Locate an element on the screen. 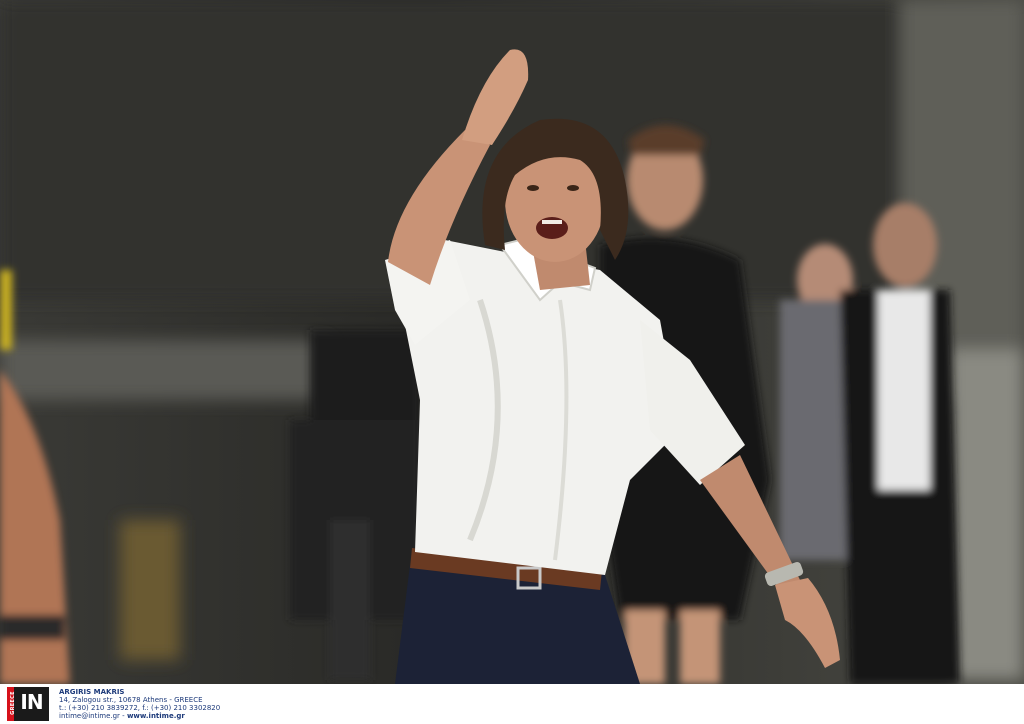 The height and width of the screenshot is (724, 1024). agency-contact: intime@intime.gr - www.intime.gr is located at coordinates (139, 716).